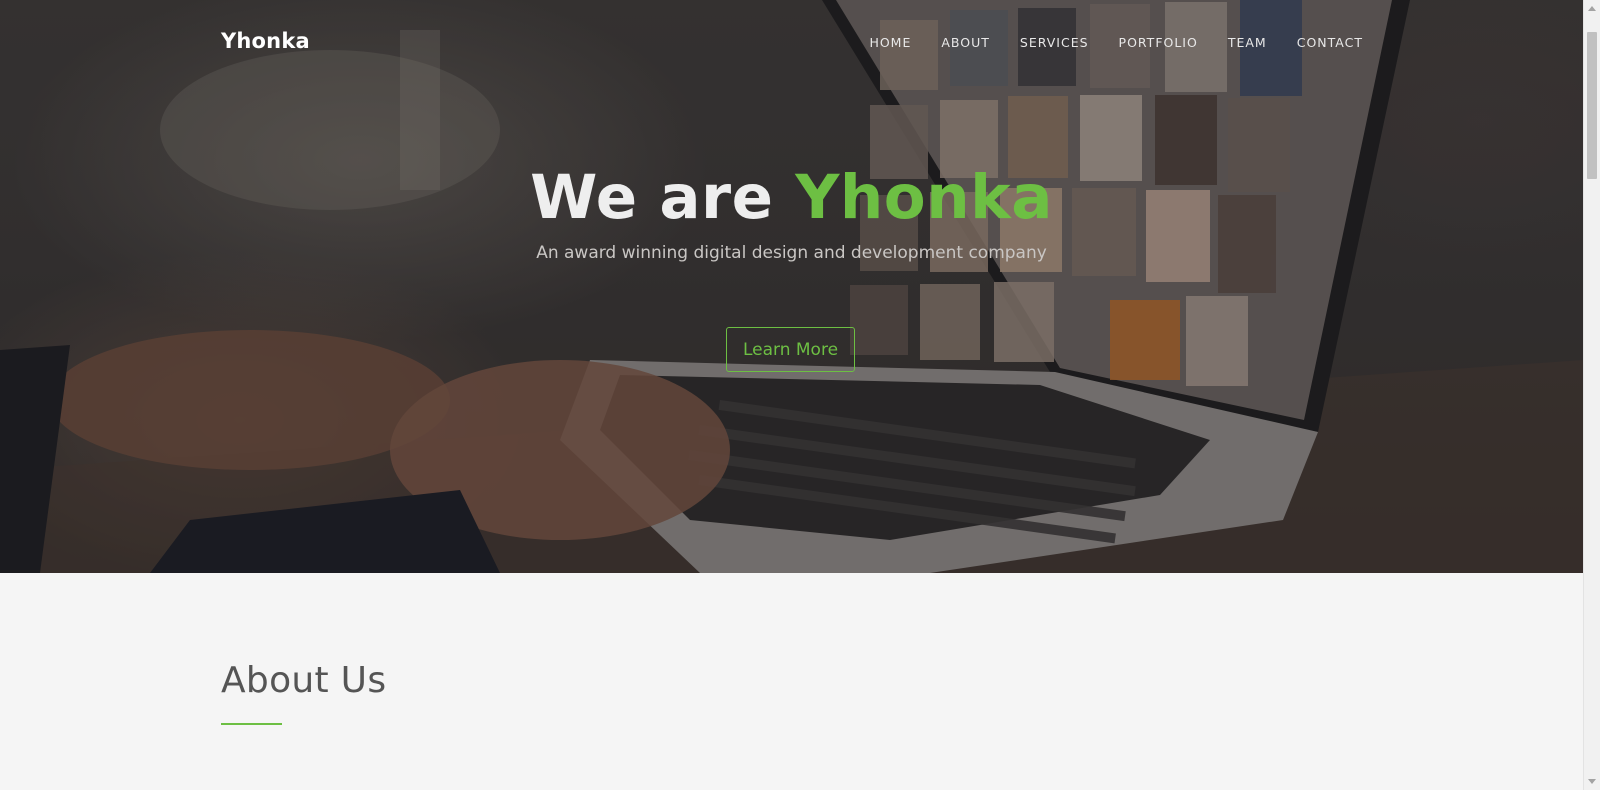  Describe the element at coordinates (304, 680) in the screenshot. I see `about-title: About Us` at that location.